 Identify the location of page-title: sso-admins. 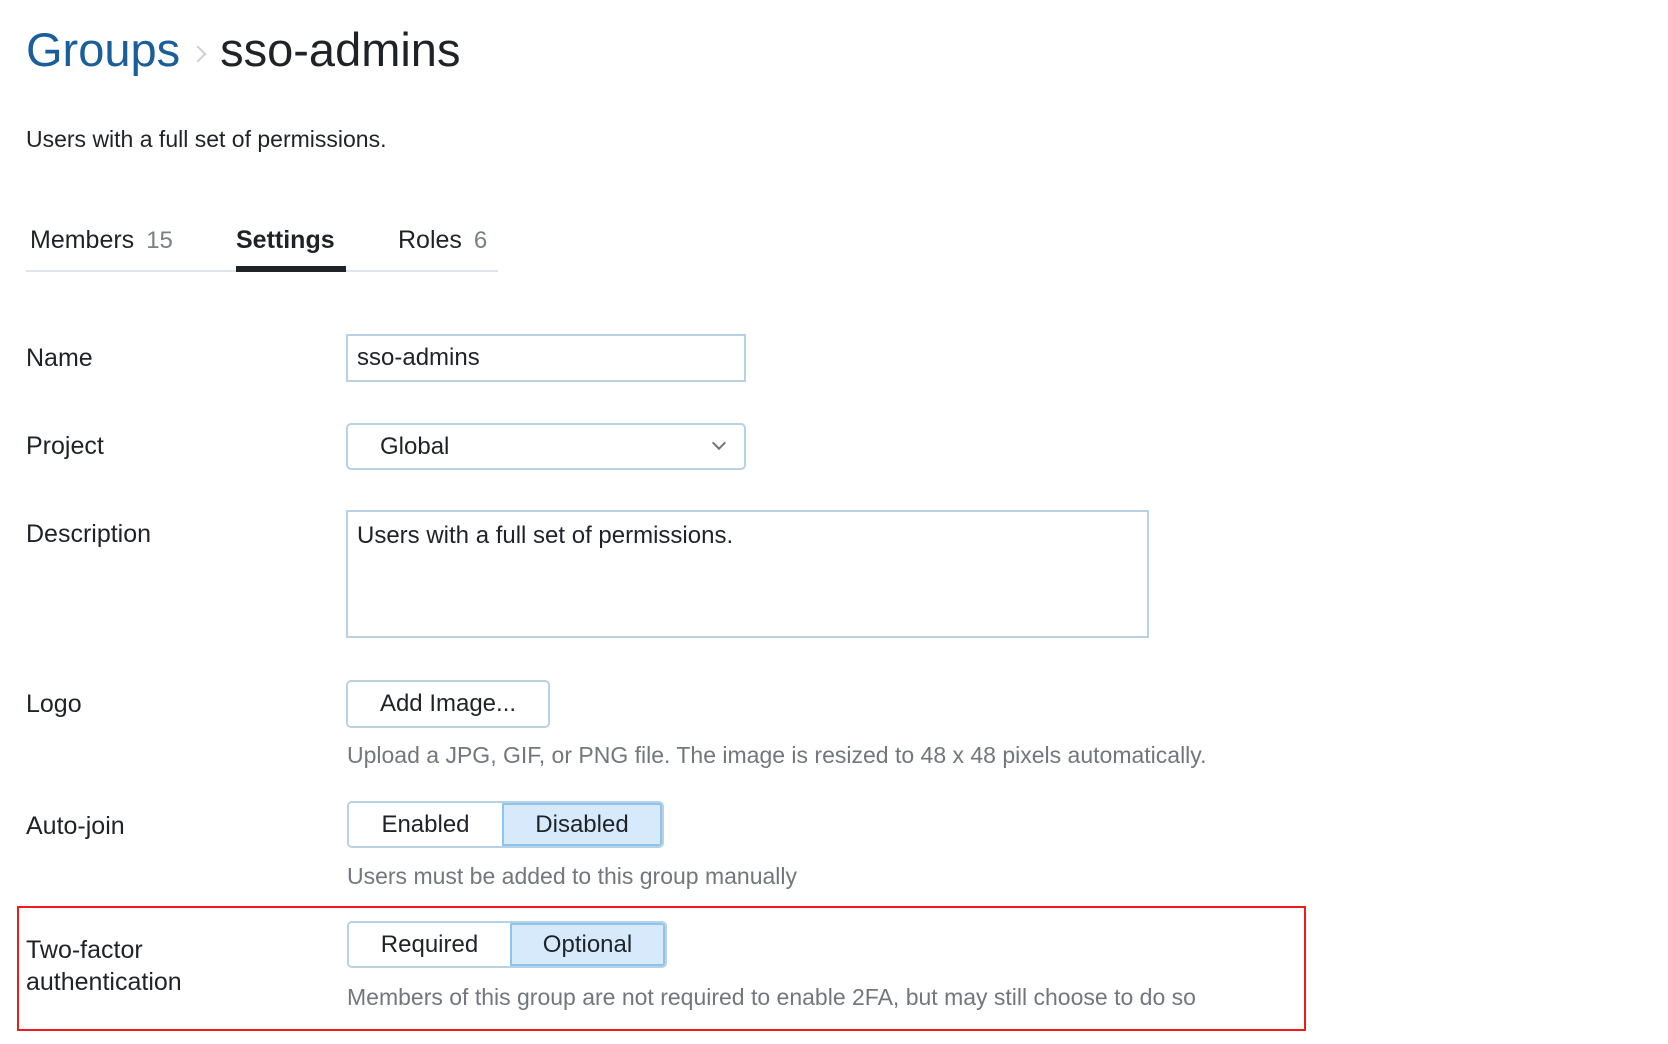
(340, 49).